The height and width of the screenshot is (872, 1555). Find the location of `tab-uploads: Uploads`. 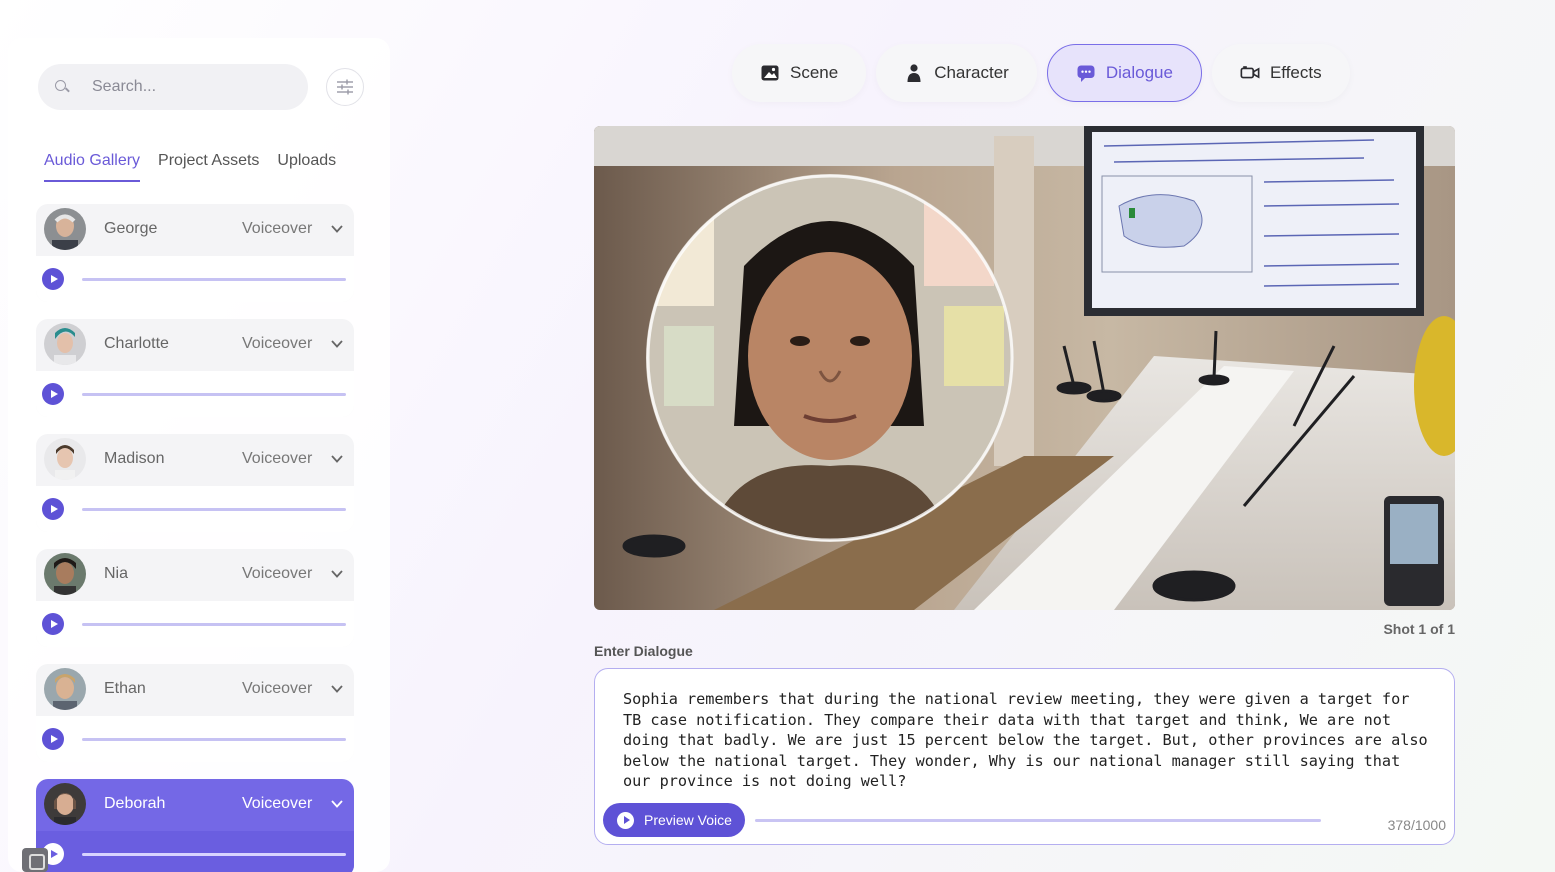

tab-uploads: Uploads is located at coordinates (306, 167).